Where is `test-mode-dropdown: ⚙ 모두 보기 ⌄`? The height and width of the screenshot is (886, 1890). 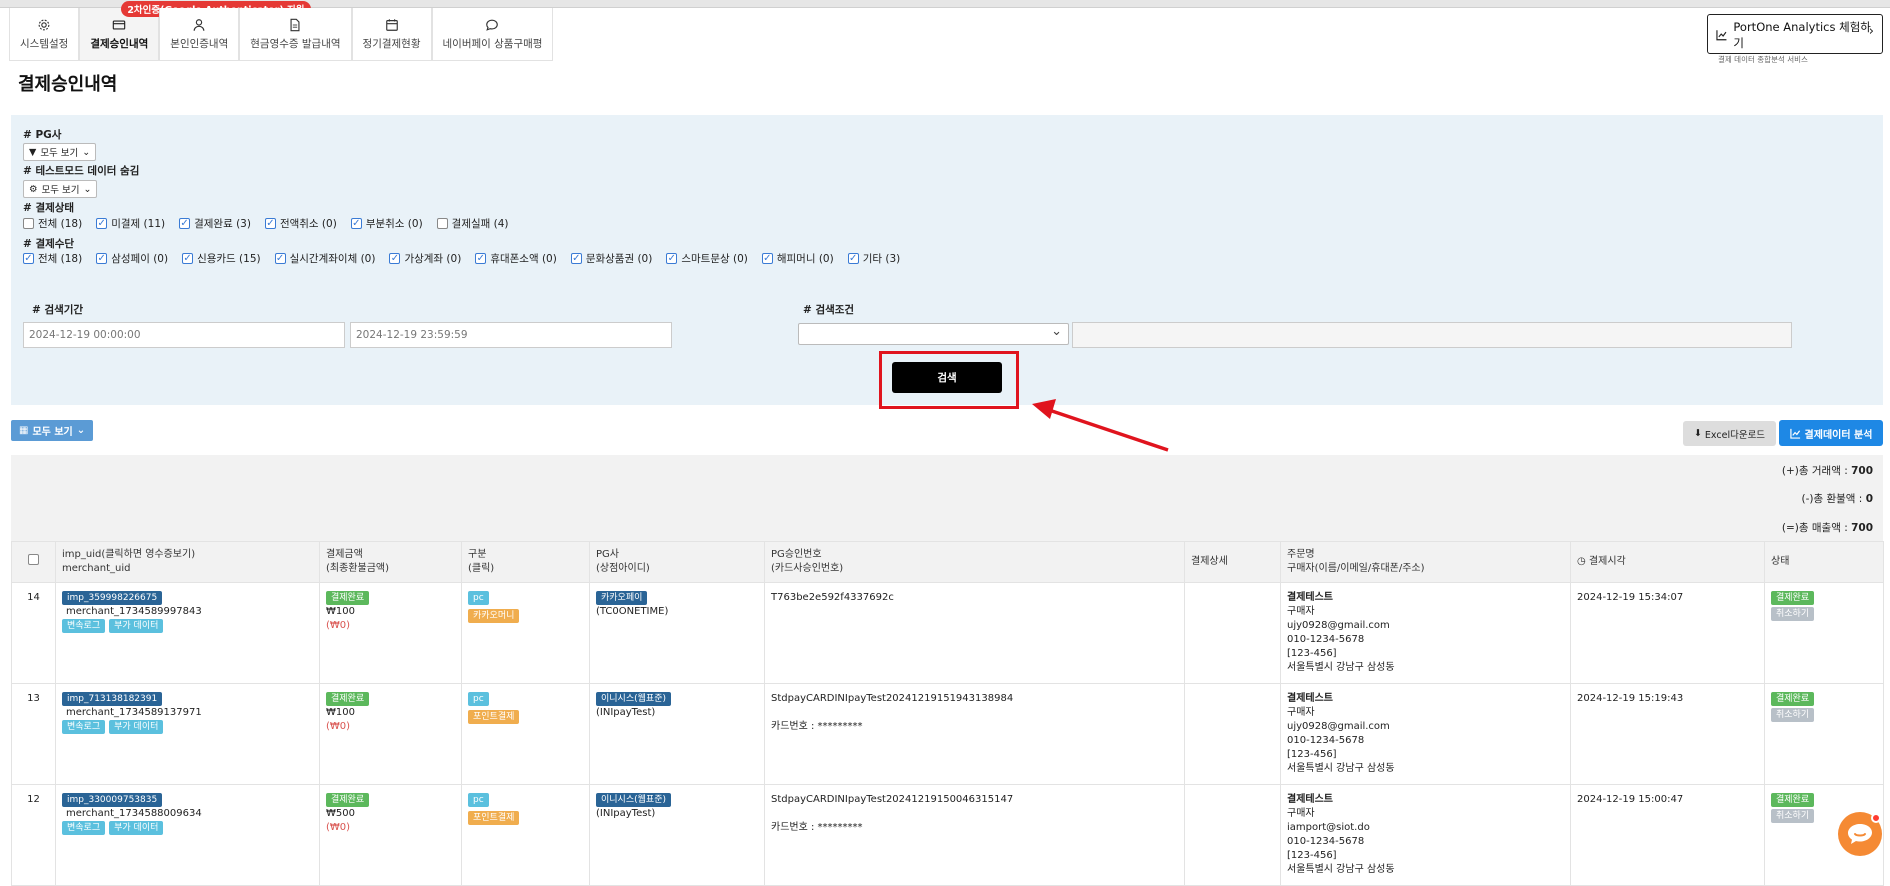 test-mode-dropdown: ⚙ 모두 보기 ⌄ is located at coordinates (60, 189).